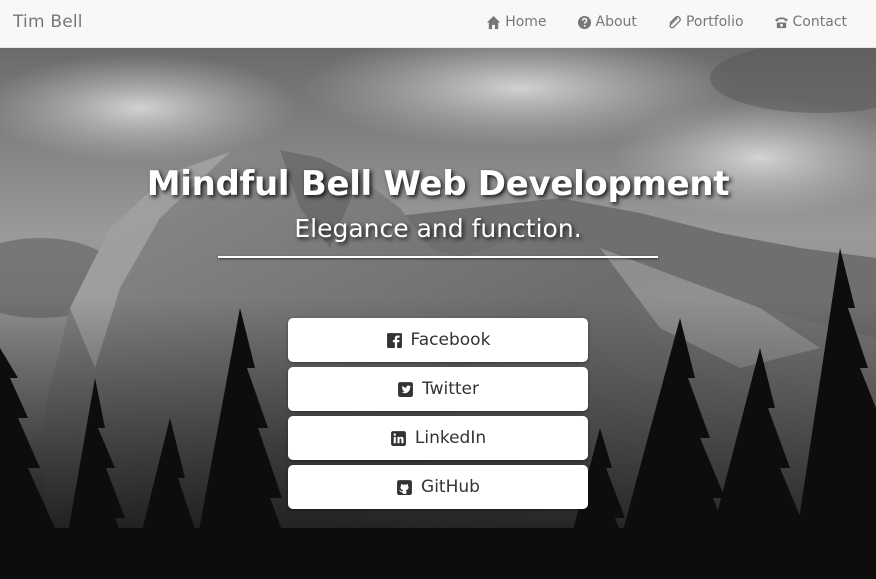 The width and height of the screenshot is (876, 579). I want to click on facebook-button: Facebook, so click(438, 340).